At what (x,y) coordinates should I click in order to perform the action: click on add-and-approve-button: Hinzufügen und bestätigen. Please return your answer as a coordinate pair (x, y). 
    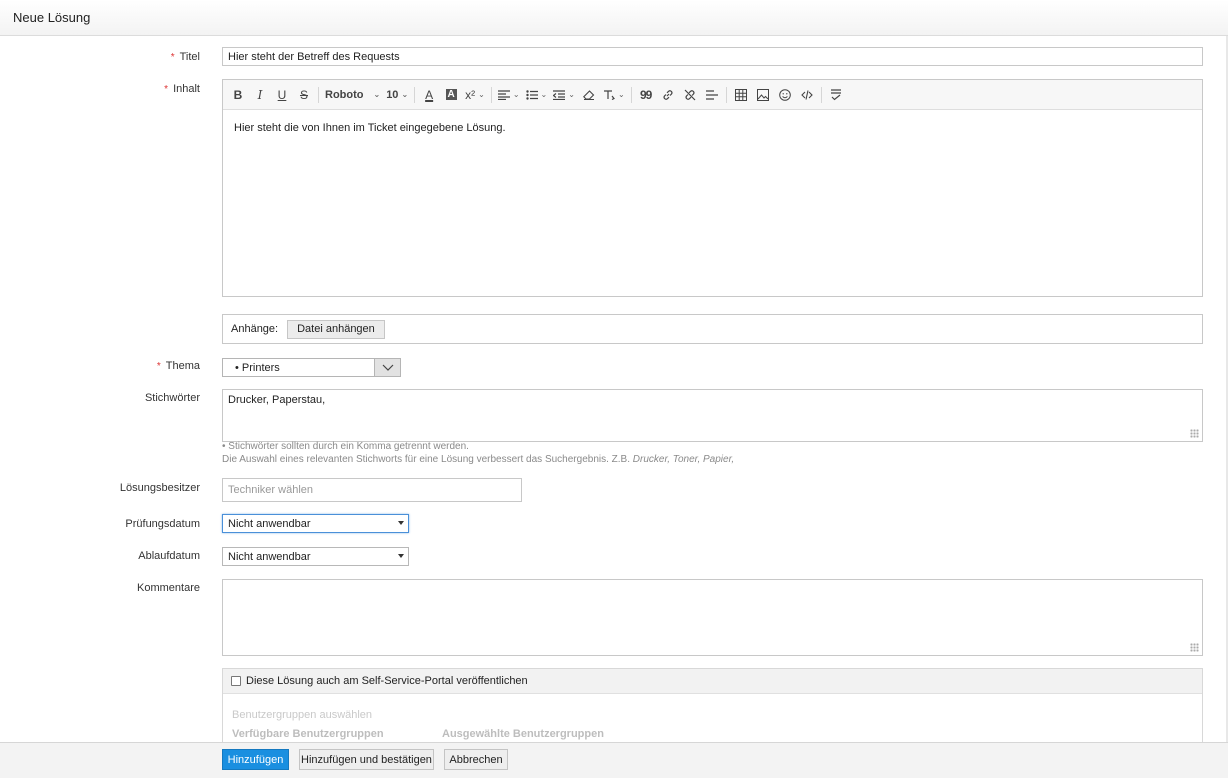
    Looking at the image, I should click on (366, 759).